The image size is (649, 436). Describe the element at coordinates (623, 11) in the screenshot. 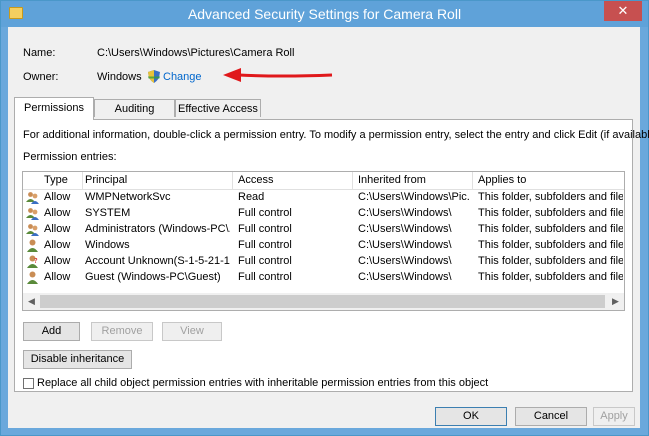

I see `close-button: ✕` at that location.